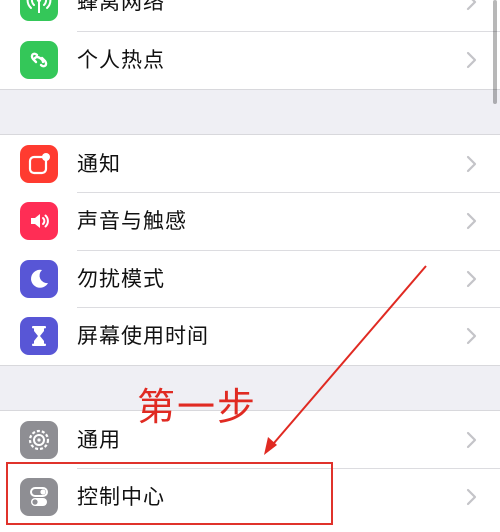 This screenshot has height=532, width=500. Describe the element at coordinates (121, 60) in the screenshot. I see `row-label-hotspot: 个人热点` at that location.